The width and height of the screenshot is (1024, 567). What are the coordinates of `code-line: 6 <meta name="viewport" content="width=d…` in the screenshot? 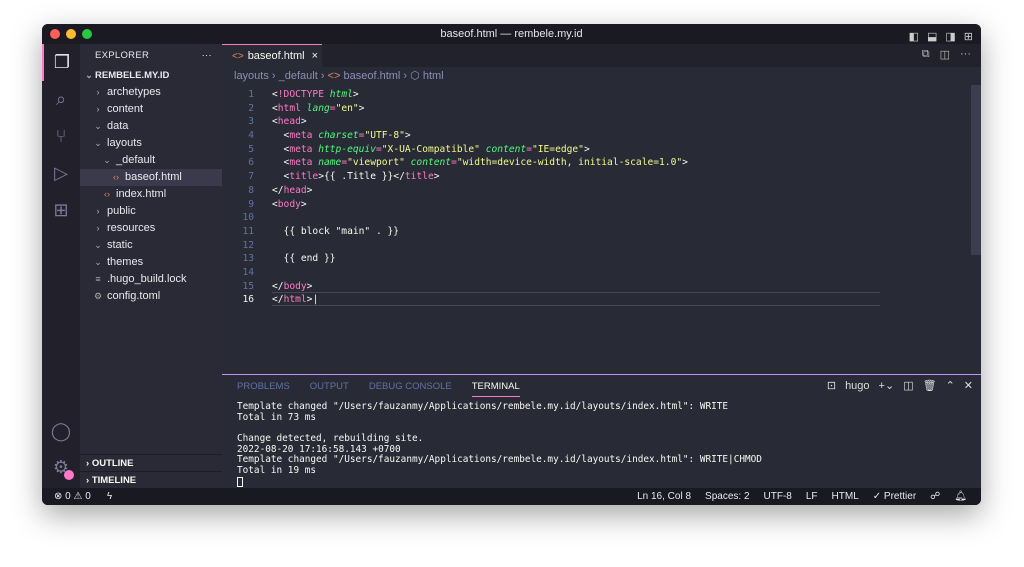 It's located at (455, 163).